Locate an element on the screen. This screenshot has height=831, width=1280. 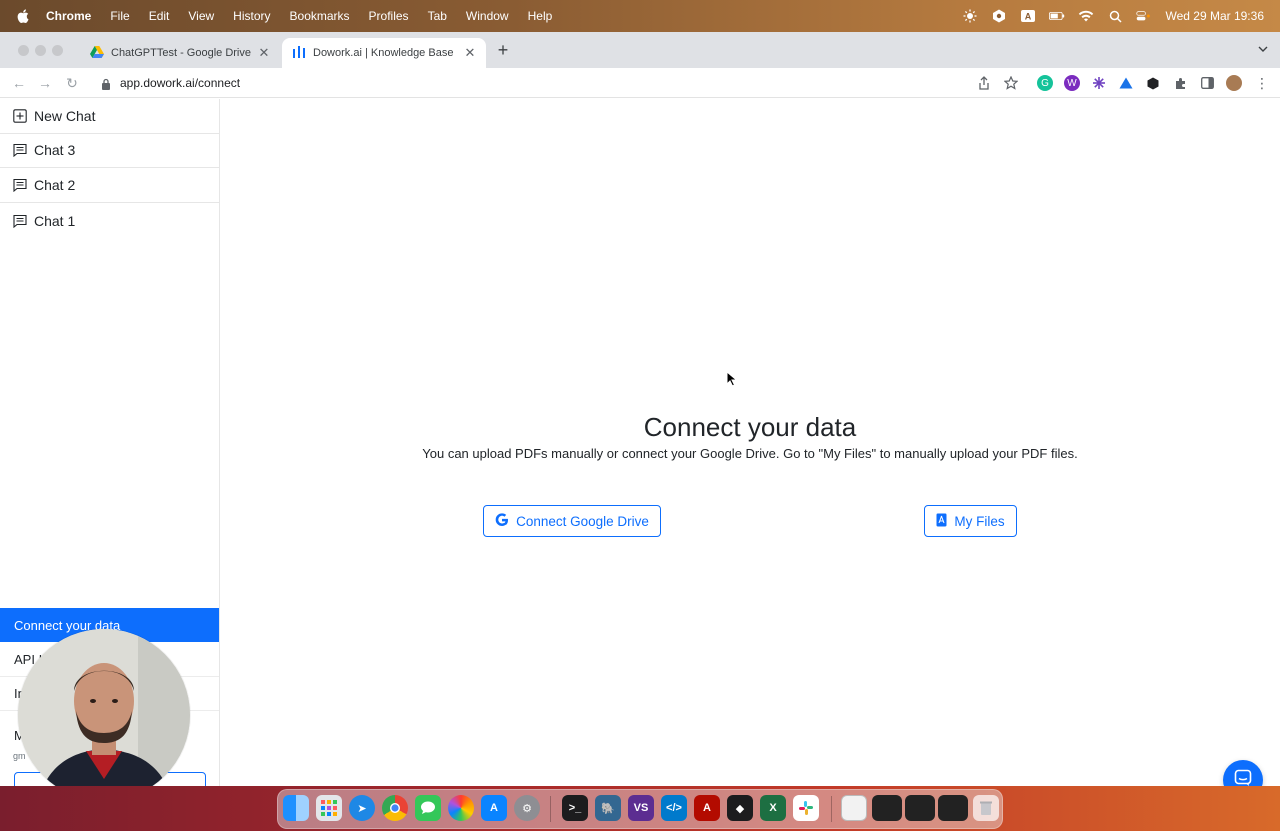
menu-file: File is located at coordinates (119, 16).